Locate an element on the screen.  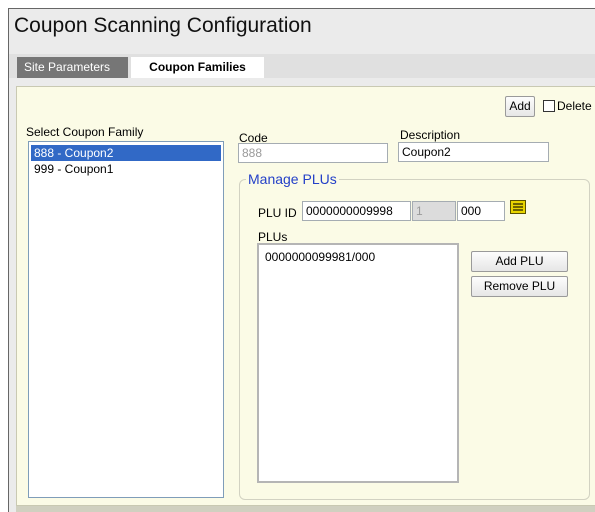
manage-plus-legend: Manage PLUs is located at coordinates (292, 179).